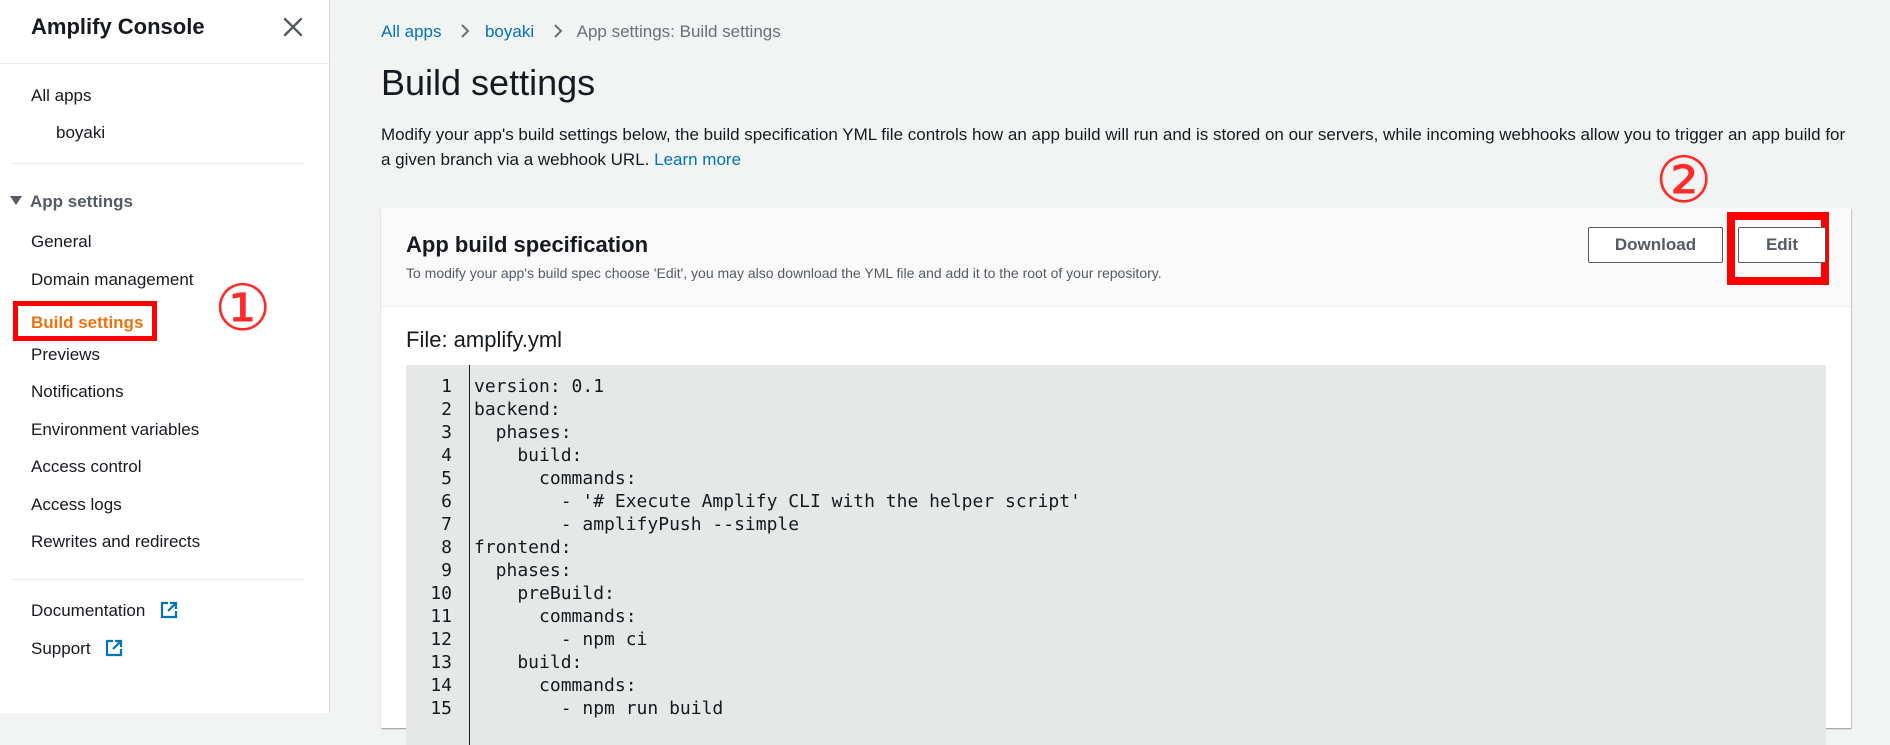 The image size is (1890, 745). I want to click on sidebar-section-app-settings: App settings, so click(71, 202).